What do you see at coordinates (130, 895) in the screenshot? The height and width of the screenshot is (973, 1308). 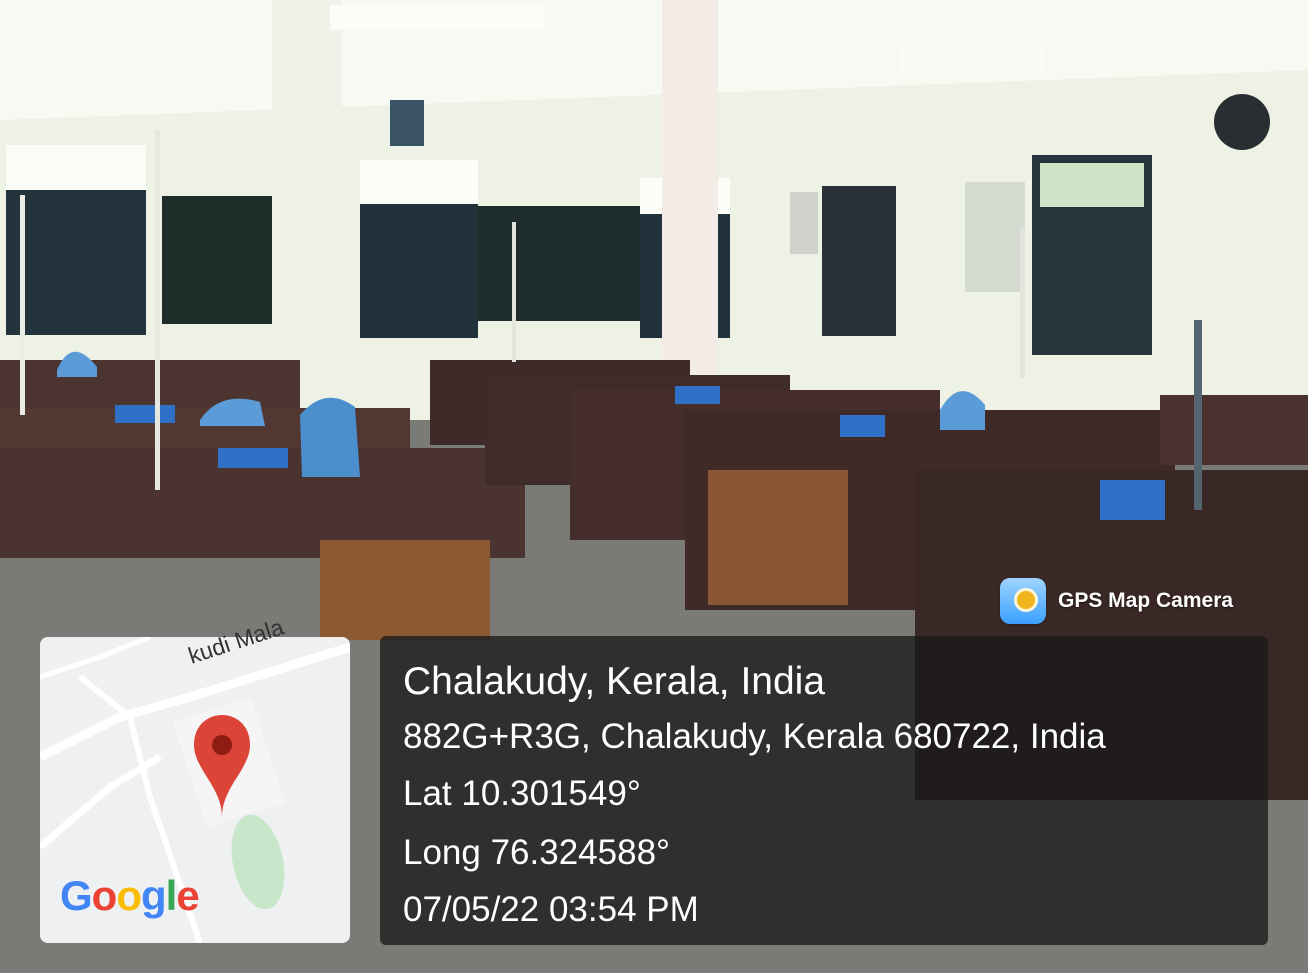 I see `google-logo: Google` at bounding box center [130, 895].